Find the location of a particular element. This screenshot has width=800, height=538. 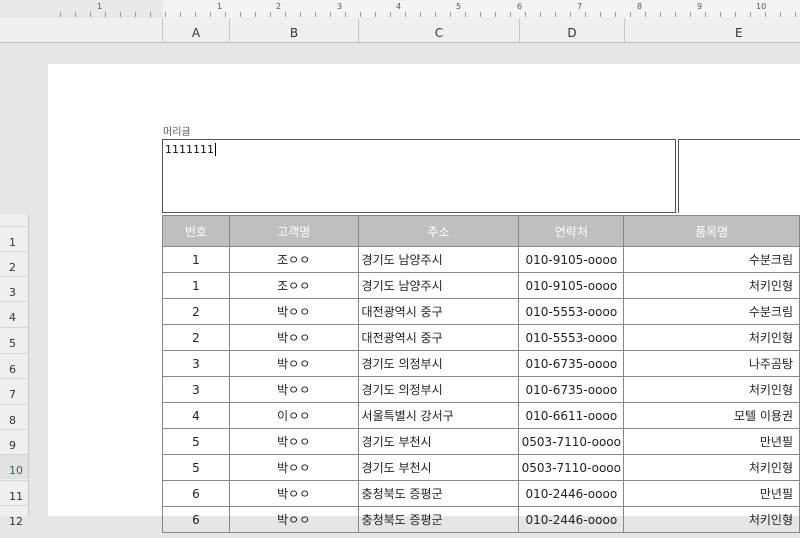

cell-address: 서울특별시 강서구 is located at coordinates (438, 415).